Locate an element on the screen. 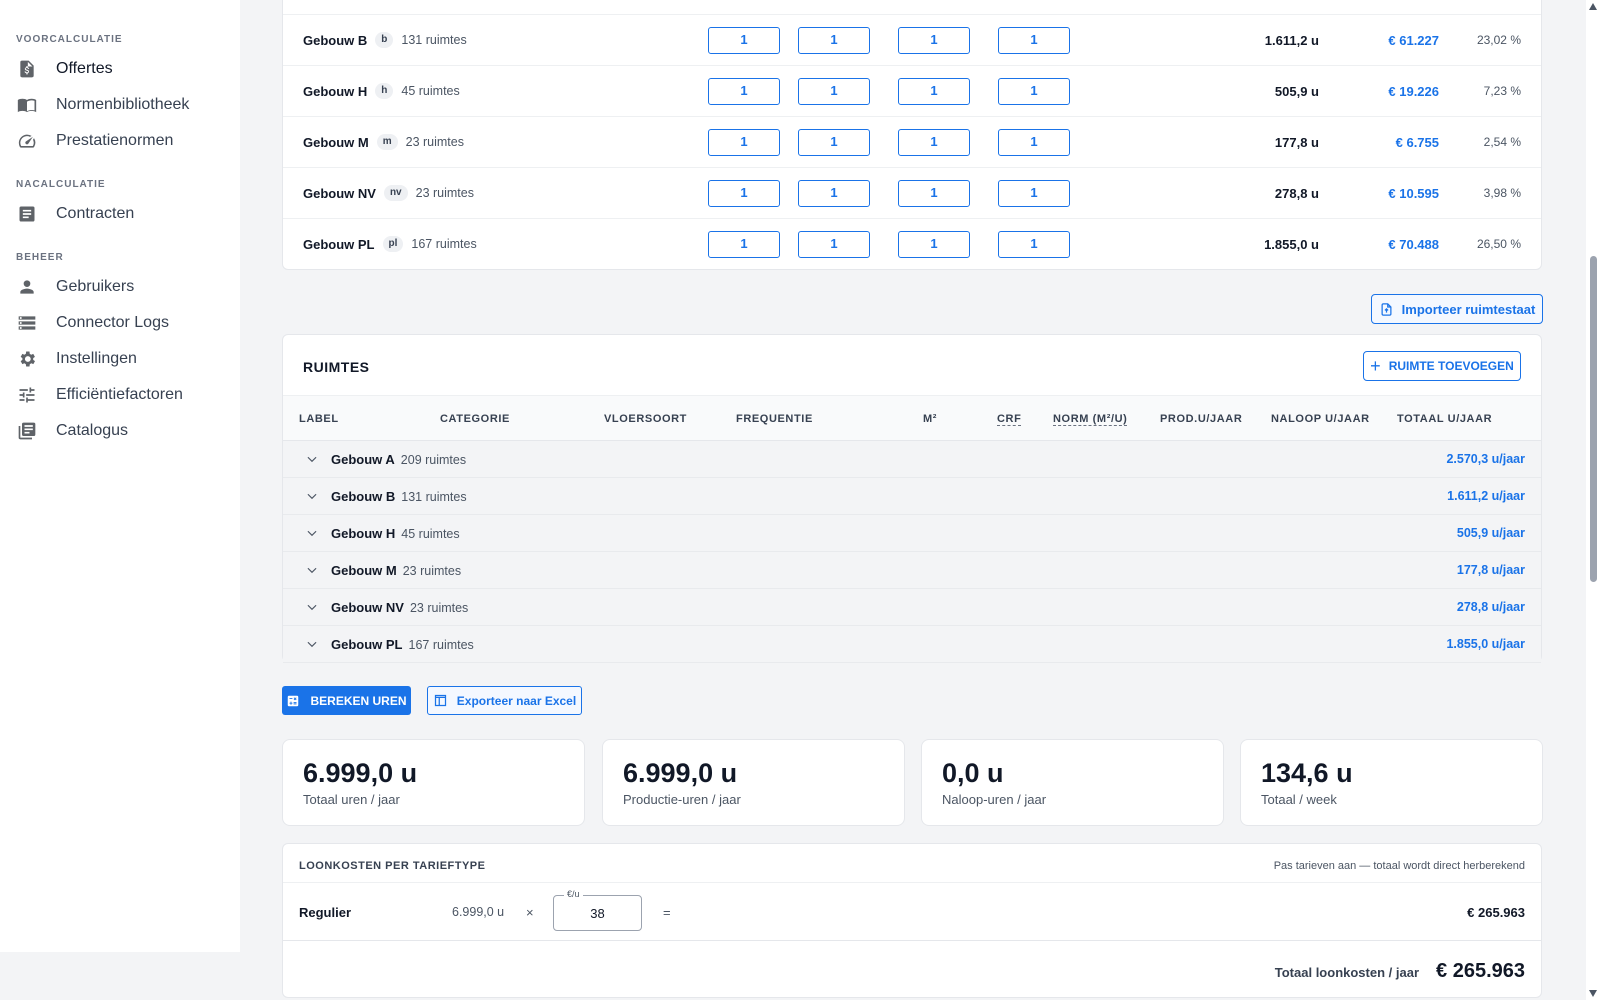  scroll-thumb is located at coordinates (1593, 419).